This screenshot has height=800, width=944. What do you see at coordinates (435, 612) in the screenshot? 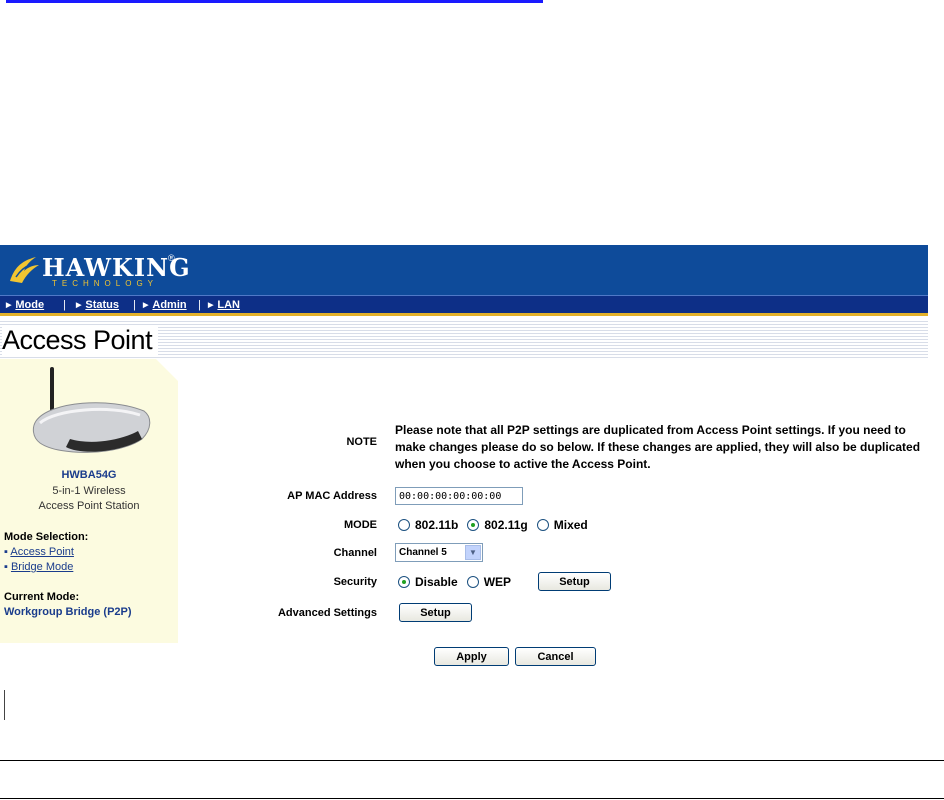
I see `advanced-setup-button: Setup` at bounding box center [435, 612].